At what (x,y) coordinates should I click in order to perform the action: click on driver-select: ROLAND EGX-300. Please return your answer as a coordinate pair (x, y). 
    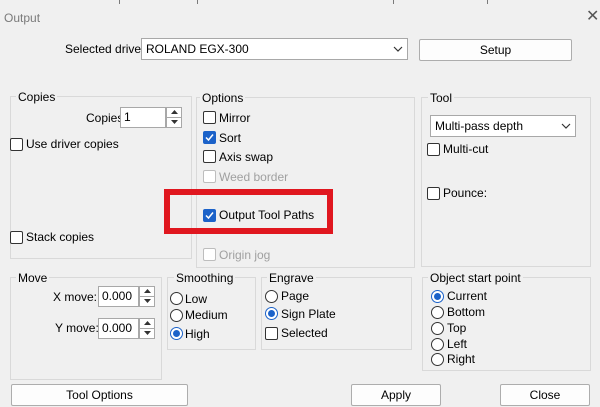
    Looking at the image, I should click on (274, 49).